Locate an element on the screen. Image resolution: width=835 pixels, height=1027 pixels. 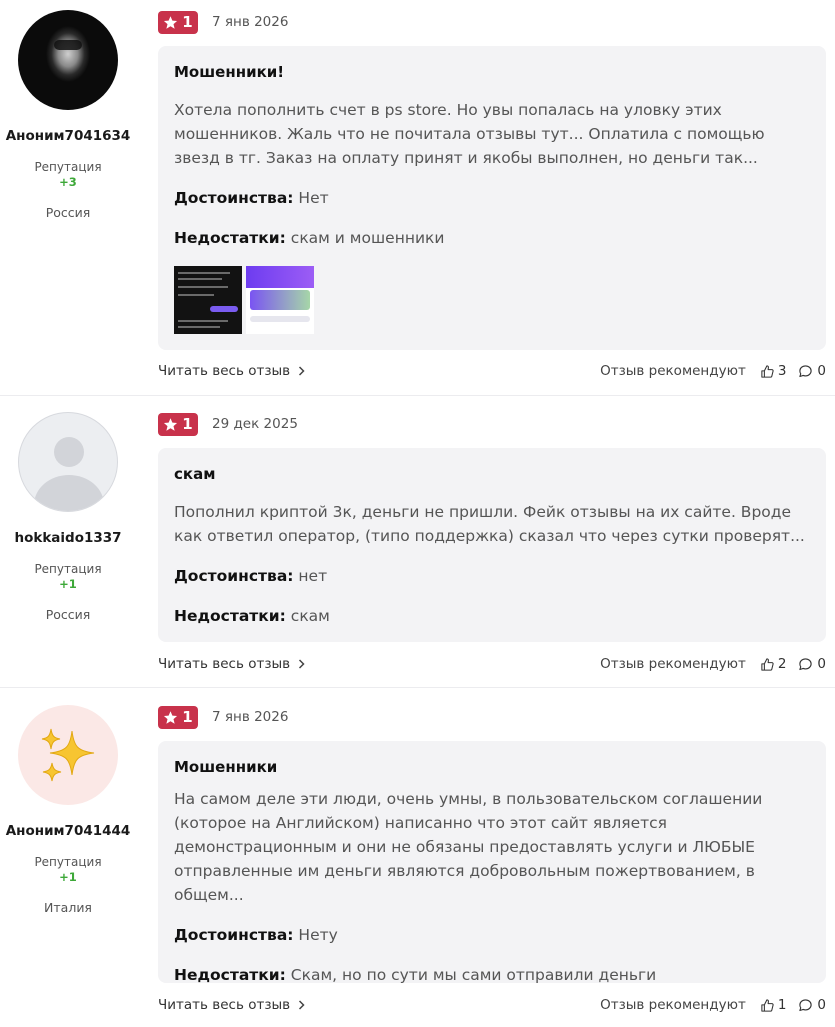
cons-value: скам is located at coordinates (310, 616).